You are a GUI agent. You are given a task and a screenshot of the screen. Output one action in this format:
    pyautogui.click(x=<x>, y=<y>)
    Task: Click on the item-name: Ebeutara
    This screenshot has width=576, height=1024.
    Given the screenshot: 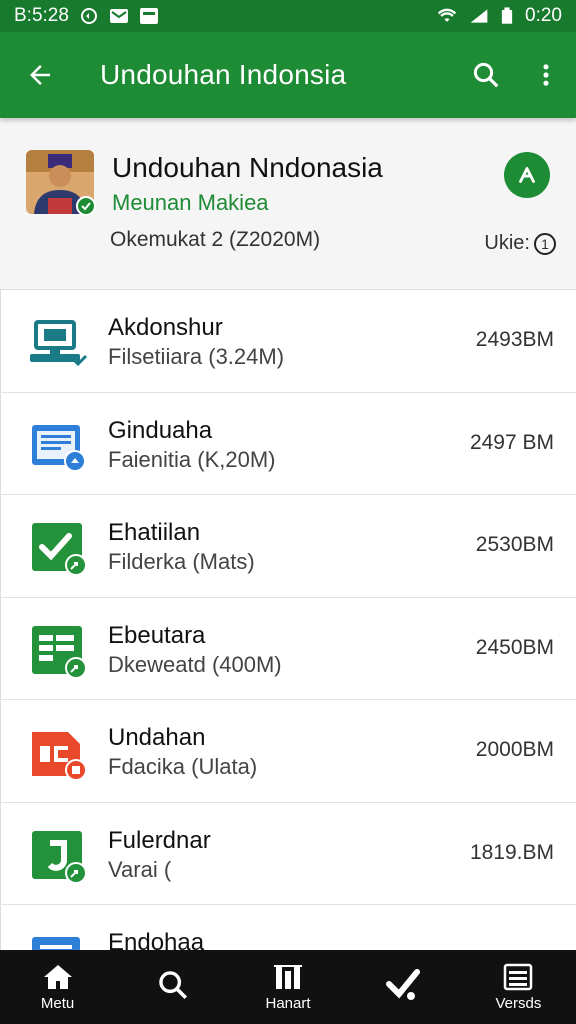 What is the action you would take?
    pyautogui.click(x=157, y=635)
    